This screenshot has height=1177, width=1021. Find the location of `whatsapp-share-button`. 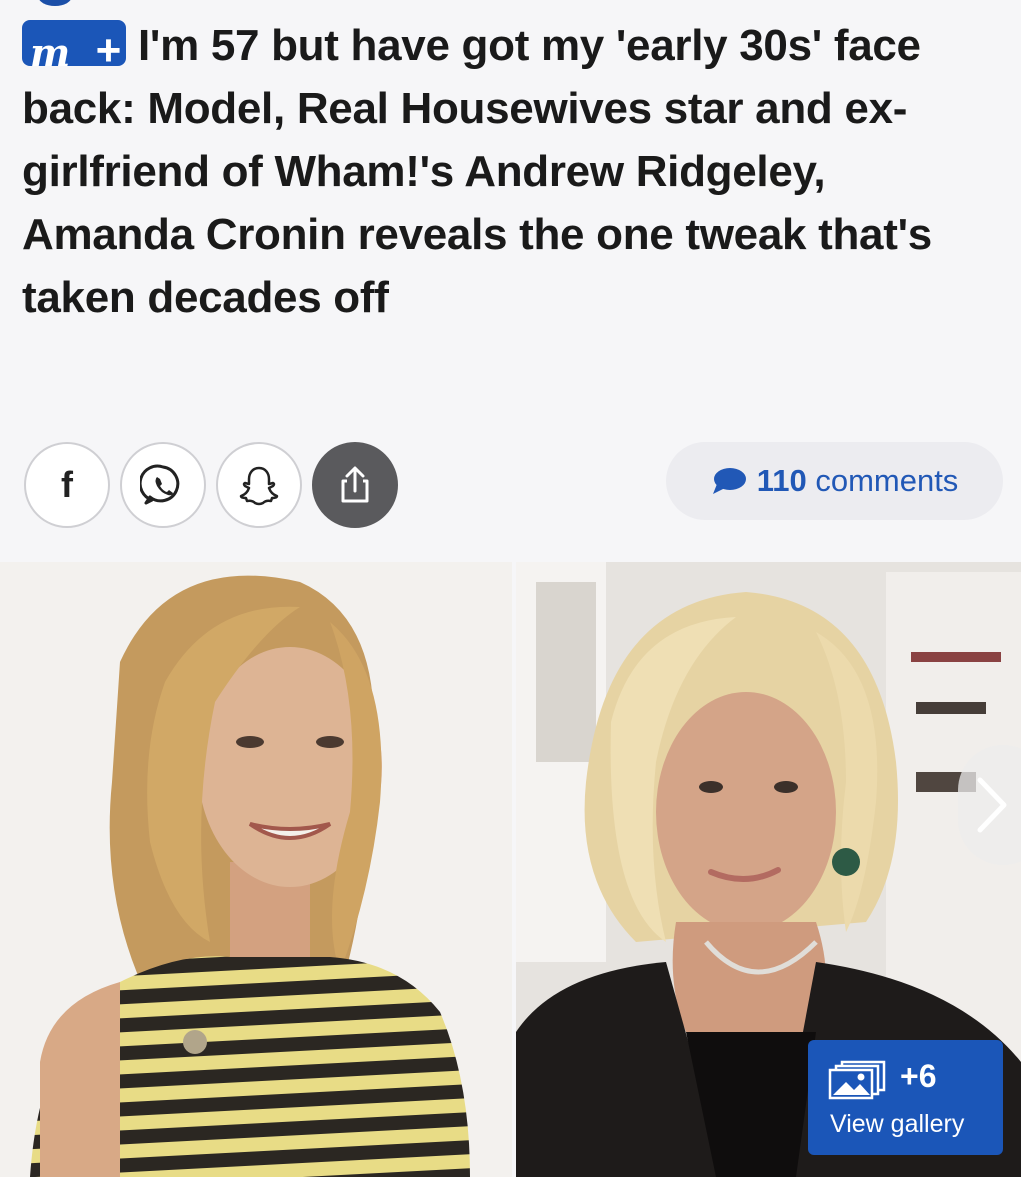

whatsapp-share-button is located at coordinates (163, 485).